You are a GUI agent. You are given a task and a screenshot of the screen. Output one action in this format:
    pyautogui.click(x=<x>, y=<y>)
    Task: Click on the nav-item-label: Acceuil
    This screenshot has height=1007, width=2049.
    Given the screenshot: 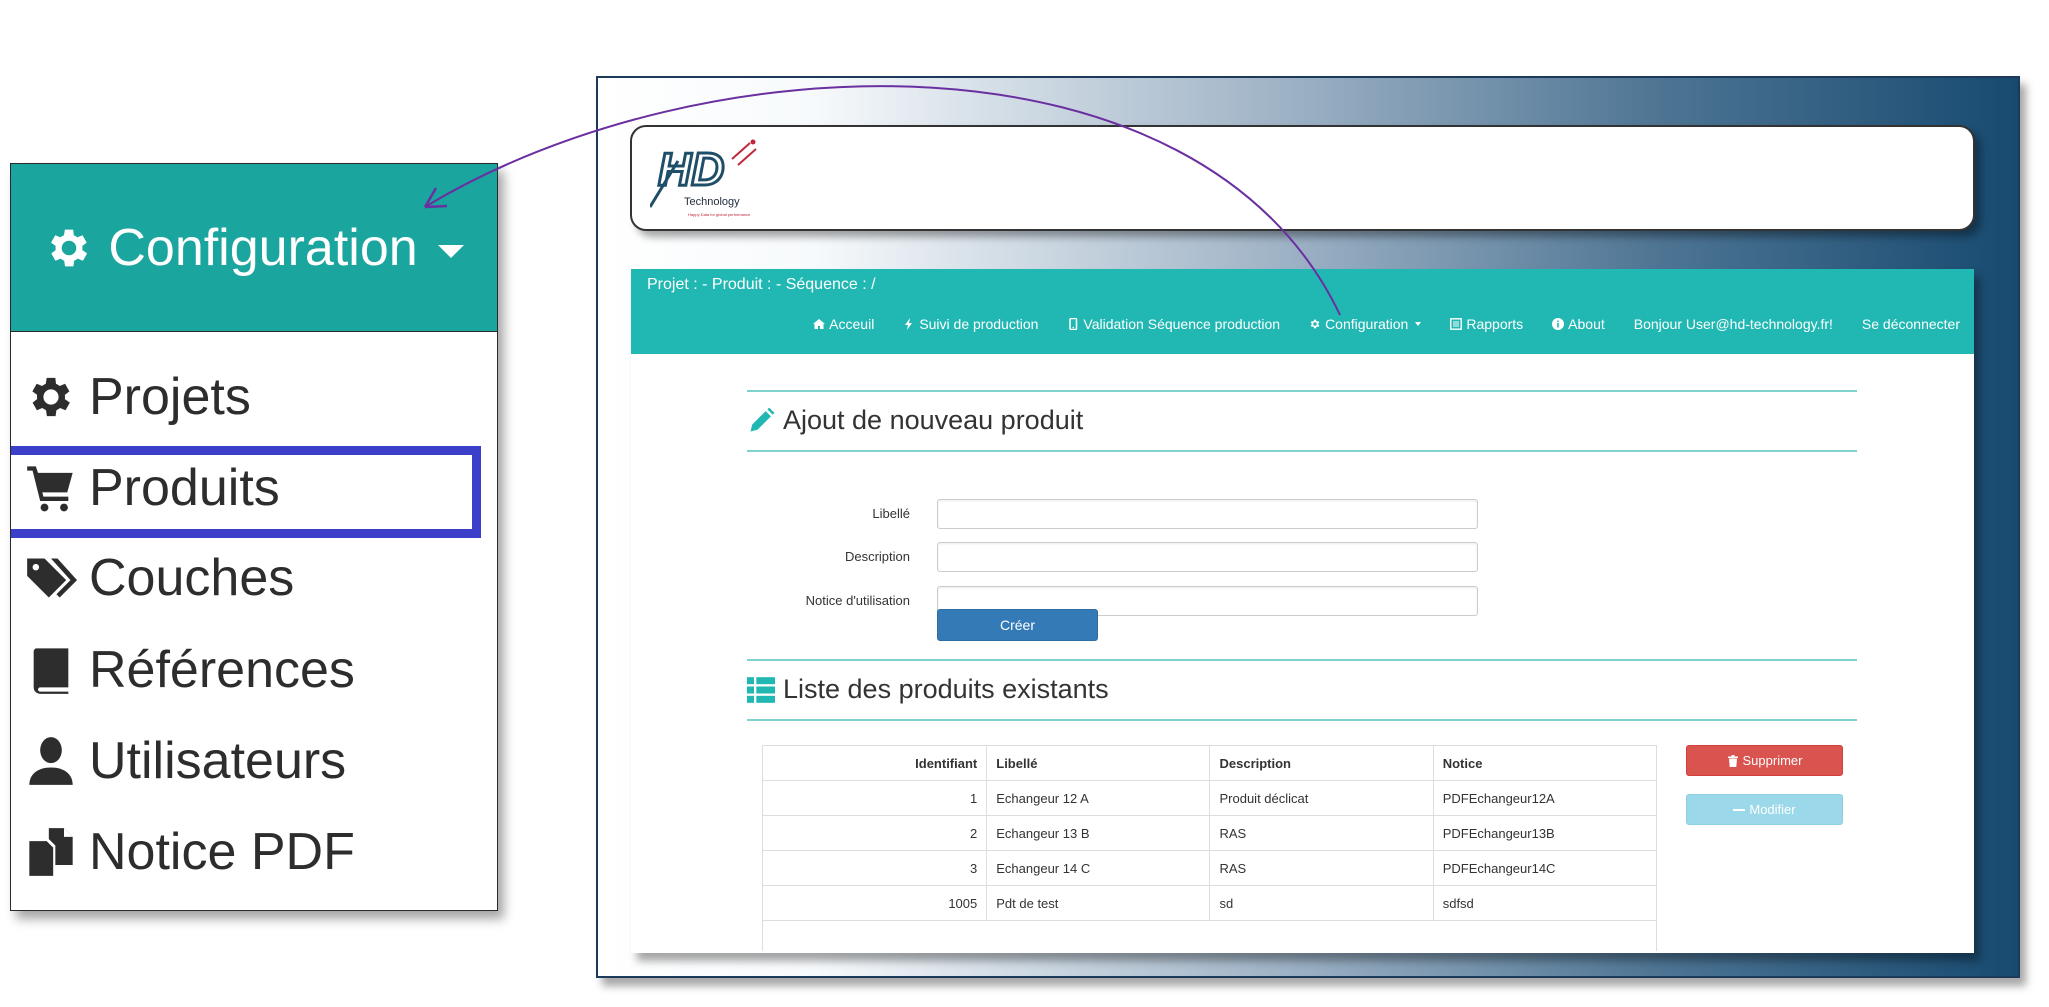 What is the action you would take?
    pyautogui.click(x=852, y=324)
    